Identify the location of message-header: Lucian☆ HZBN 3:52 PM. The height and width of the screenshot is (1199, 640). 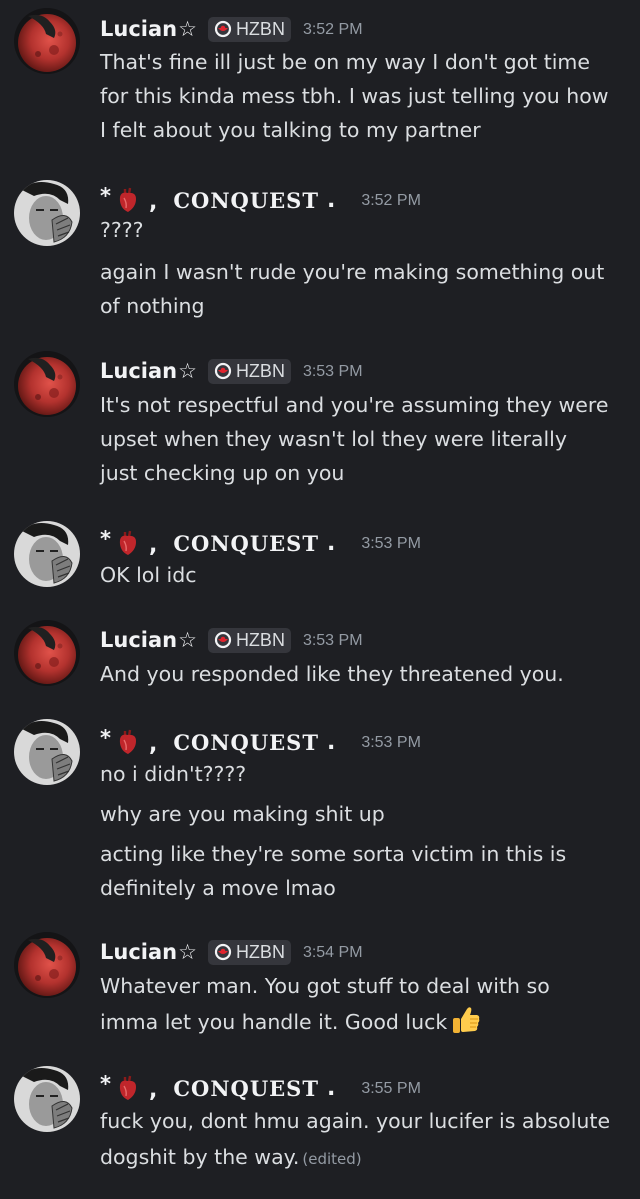
(231, 29).